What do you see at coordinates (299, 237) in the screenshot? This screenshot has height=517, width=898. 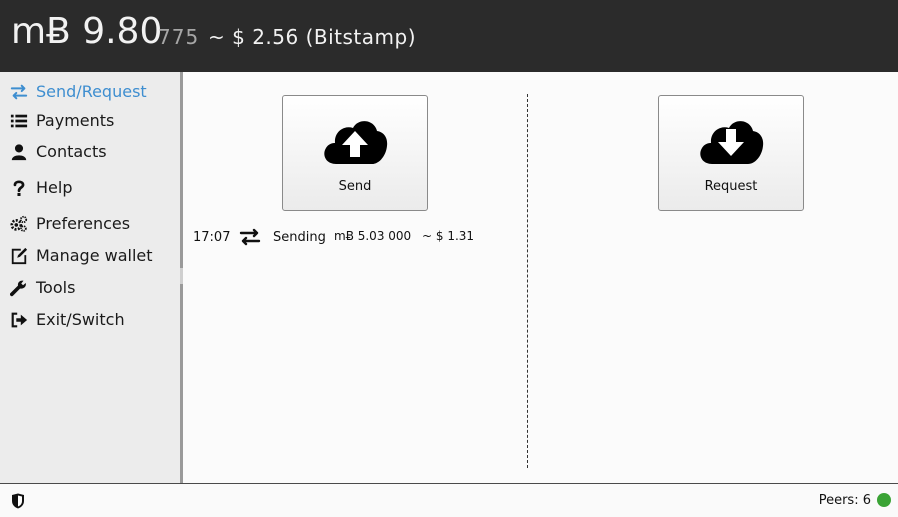 I see `transaction-status: Sending` at bounding box center [299, 237].